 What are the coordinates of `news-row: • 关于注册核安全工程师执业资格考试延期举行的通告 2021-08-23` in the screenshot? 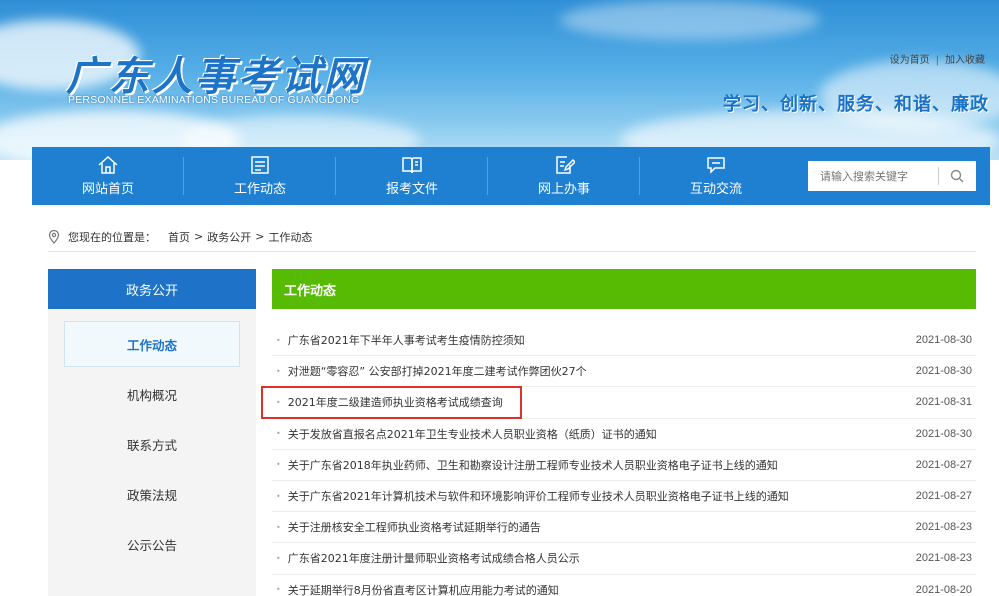 It's located at (624, 528).